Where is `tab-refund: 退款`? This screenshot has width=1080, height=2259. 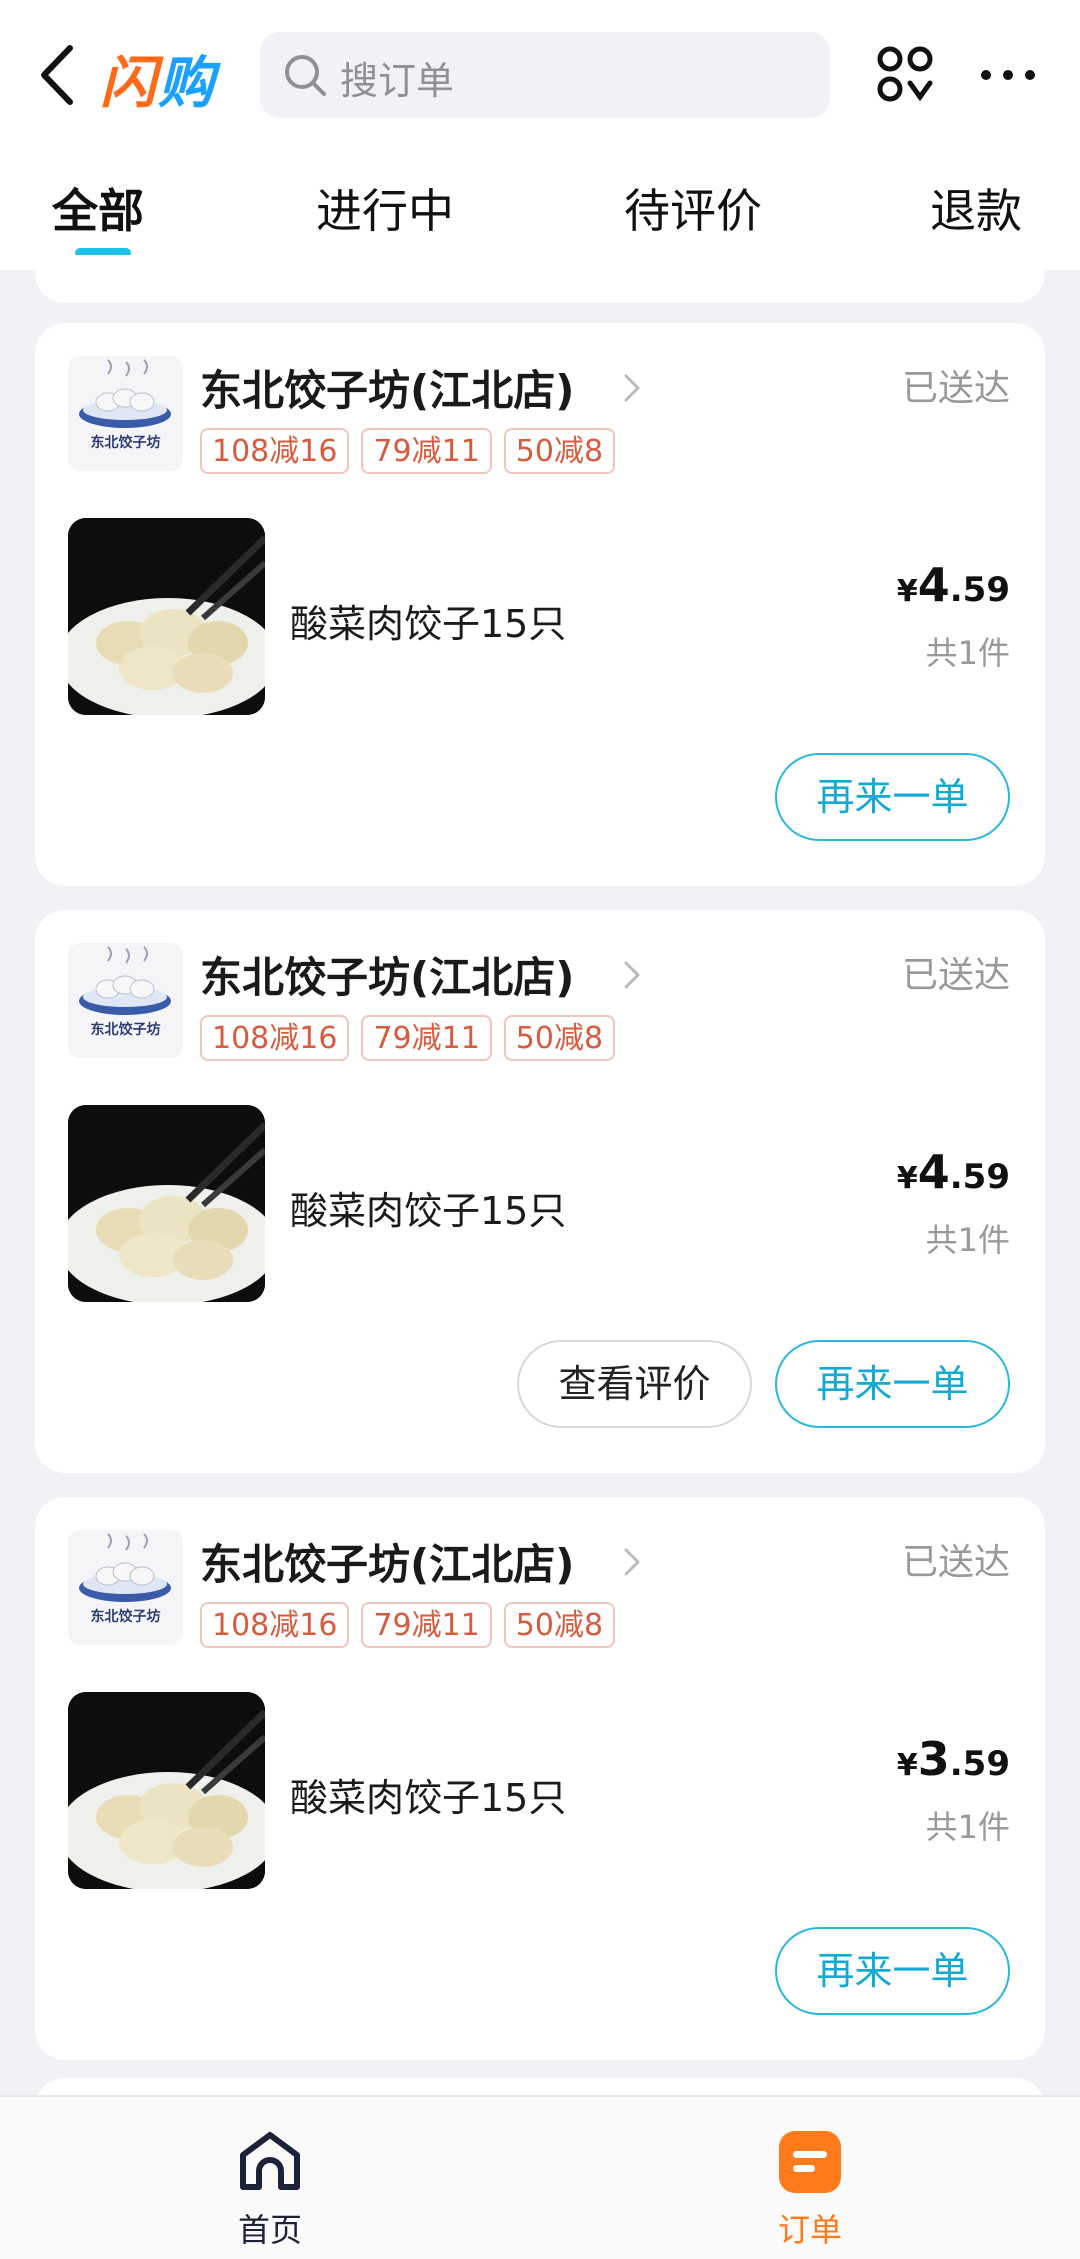 tab-refund: 退款 is located at coordinates (976, 208).